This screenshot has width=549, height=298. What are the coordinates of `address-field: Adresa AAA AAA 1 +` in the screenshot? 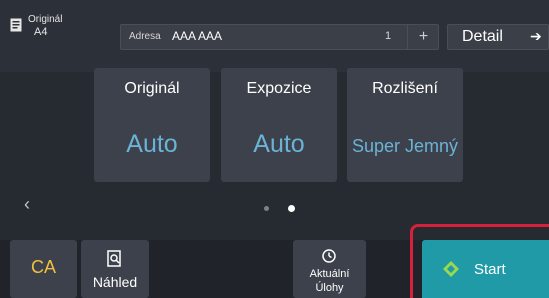 It's located at (279, 37).